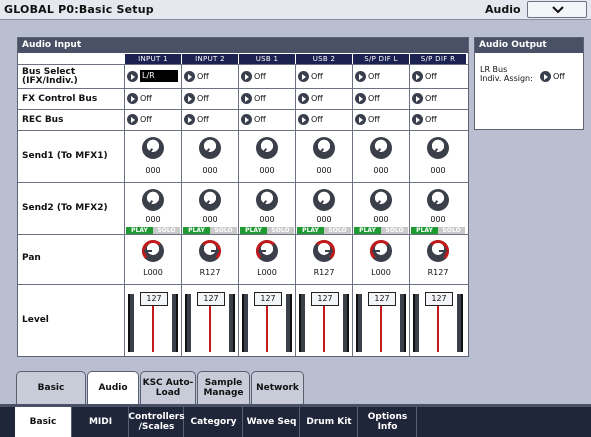 The width and height of the screenshot is (591, 437). What do you see at coordinates (60, 99) in the screenshot?
I see `fx-control-bus-label: FX Control Bus` at bounding box center [60, 99].